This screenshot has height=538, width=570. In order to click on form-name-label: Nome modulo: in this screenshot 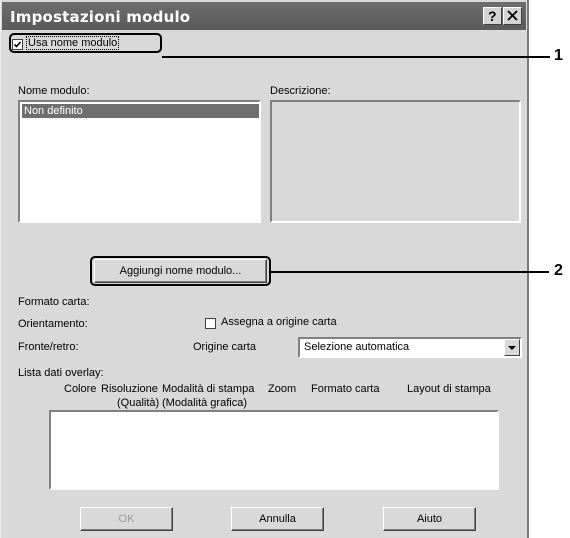, I will do `click(54, 91)`.